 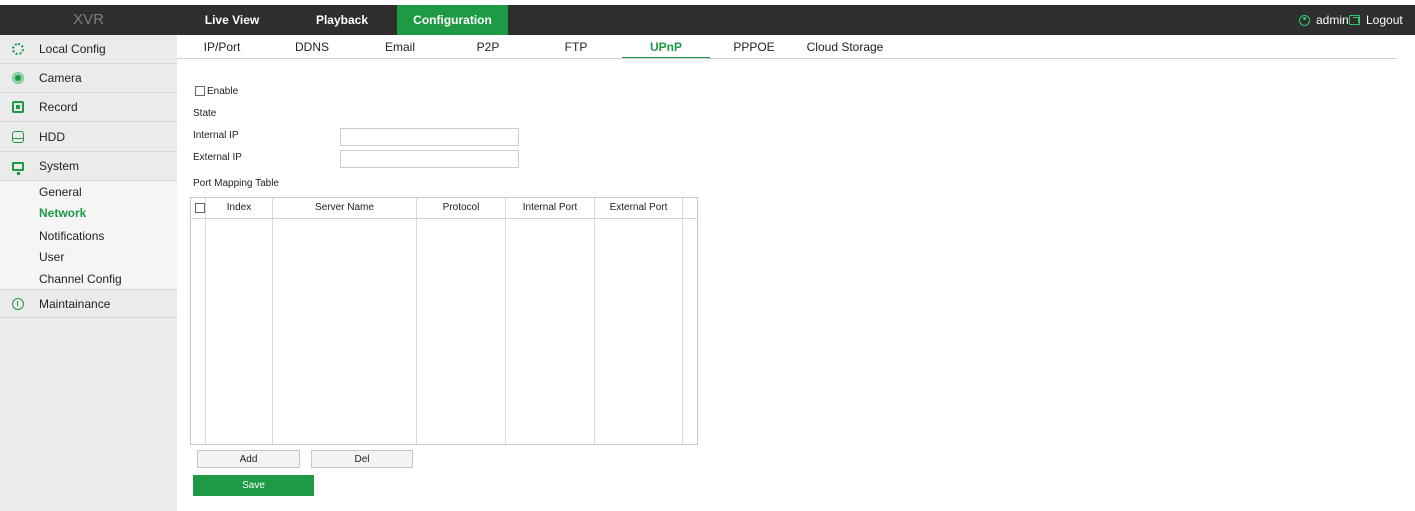 I want to click on external-ip-label: External IP, so click(x=217, y=157).